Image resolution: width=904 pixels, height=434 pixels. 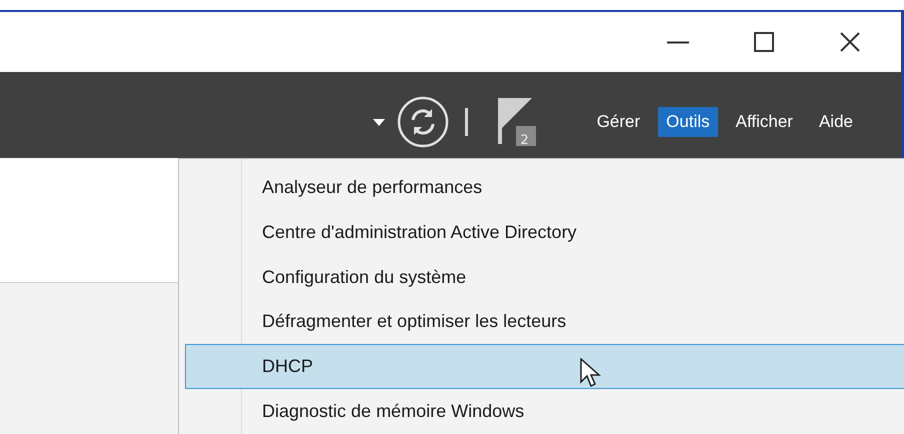 What do you see at coordinates (764, 122) in the screenshot?
I see `menu-tab: Afficher` at bounding box center [764, 122].